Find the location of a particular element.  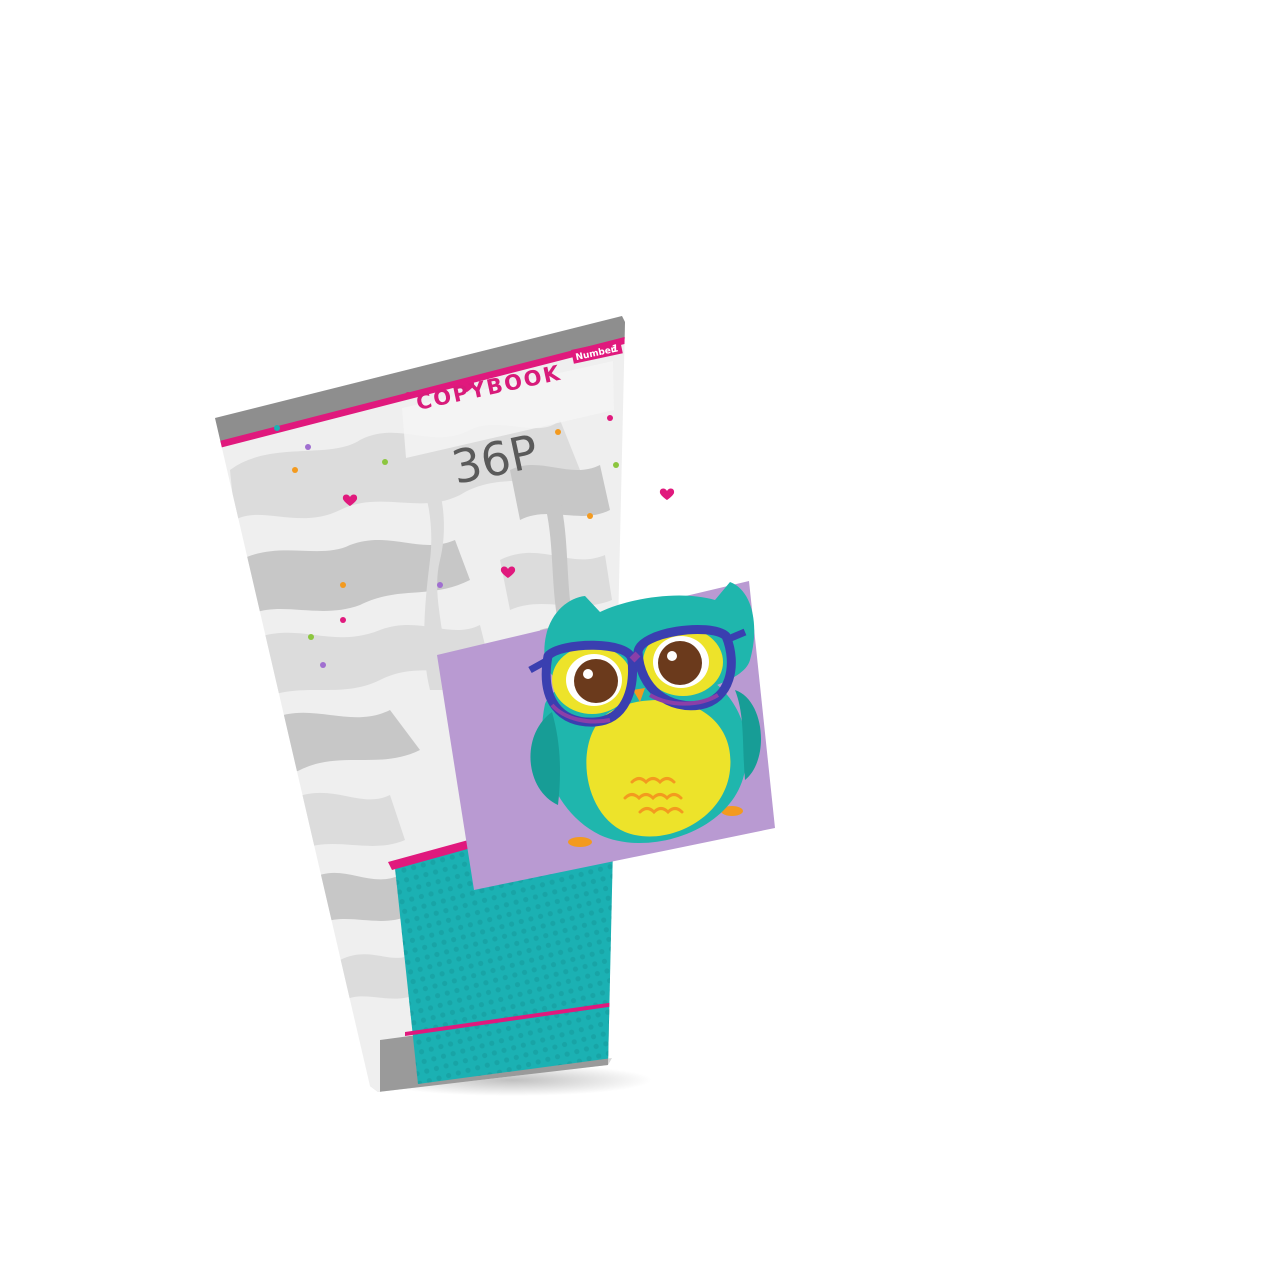

owl-eye-shine-left is located at coordinates (588, 674).